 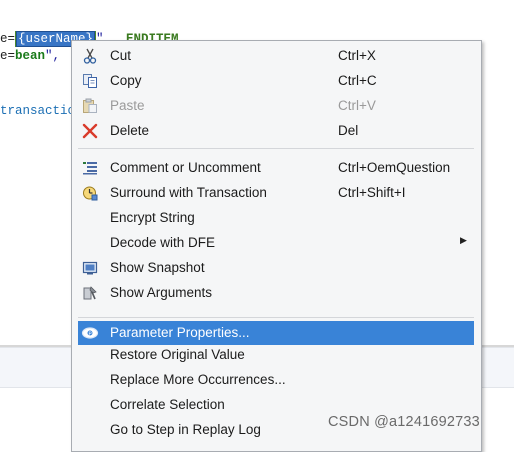 I want to click on shortcut-comment: Ctrl+OemQuestion, so click(x=394, y=167).